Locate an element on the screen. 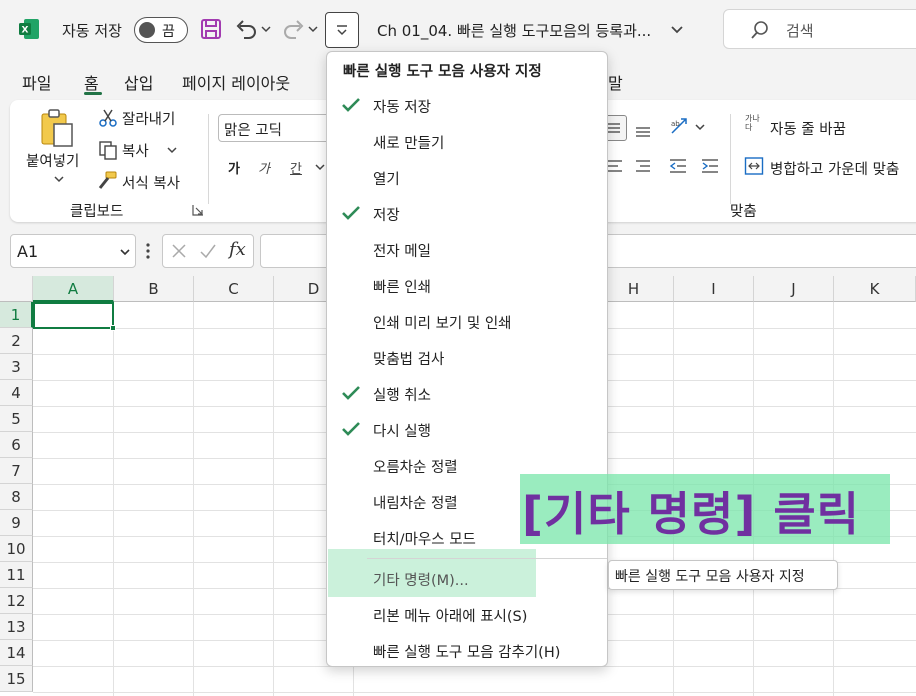 The image size is (916, 696). tab-insert: 삽입 is located at coordinates (138, 82).